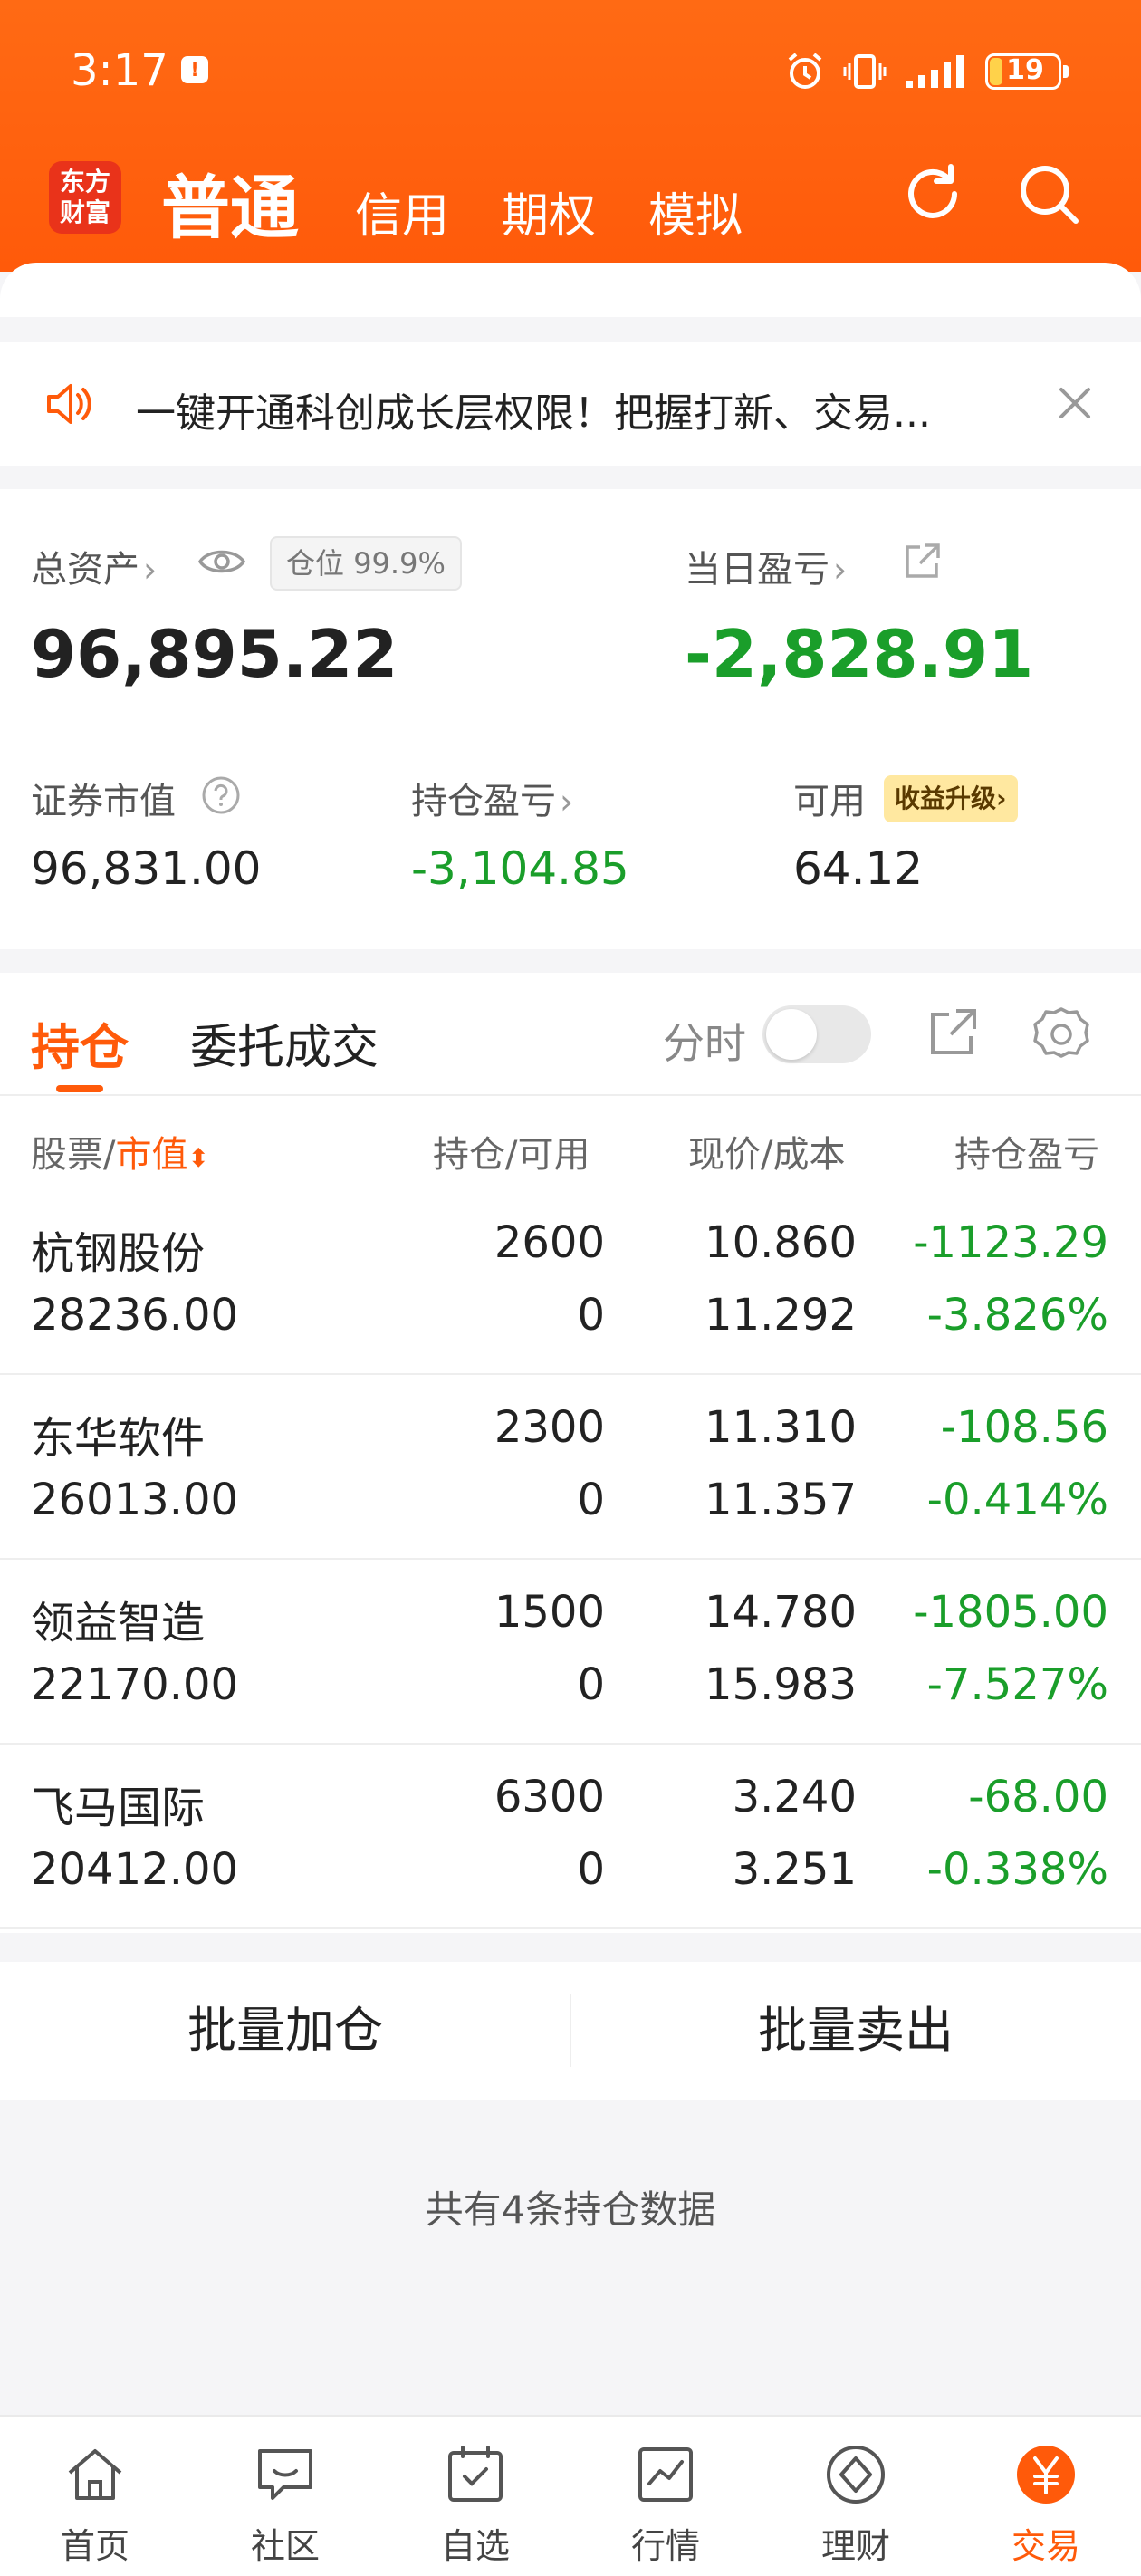  I want to click on nav-market: 行情, so click(666, 2496).